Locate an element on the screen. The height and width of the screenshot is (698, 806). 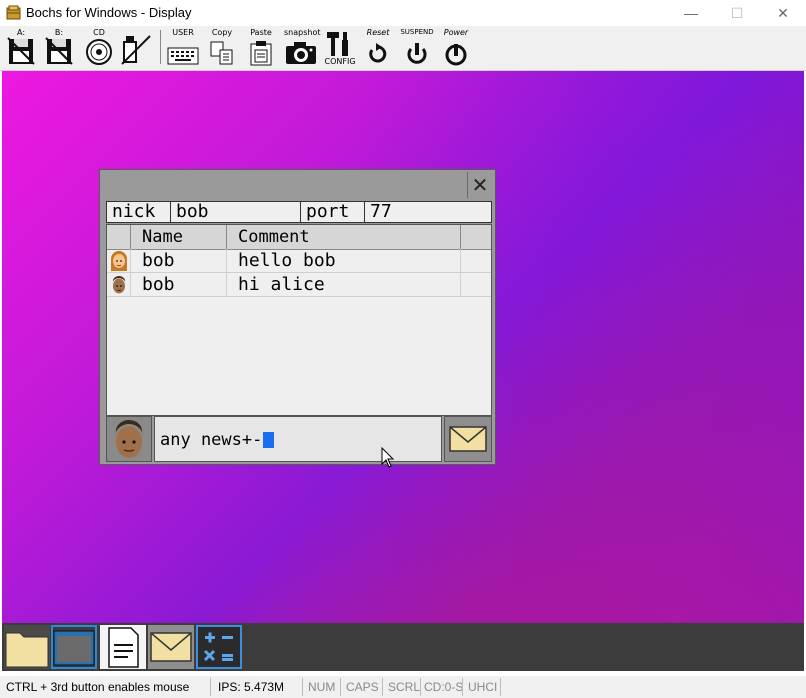
usb-stick-icon is located at coordinates (136, 50).